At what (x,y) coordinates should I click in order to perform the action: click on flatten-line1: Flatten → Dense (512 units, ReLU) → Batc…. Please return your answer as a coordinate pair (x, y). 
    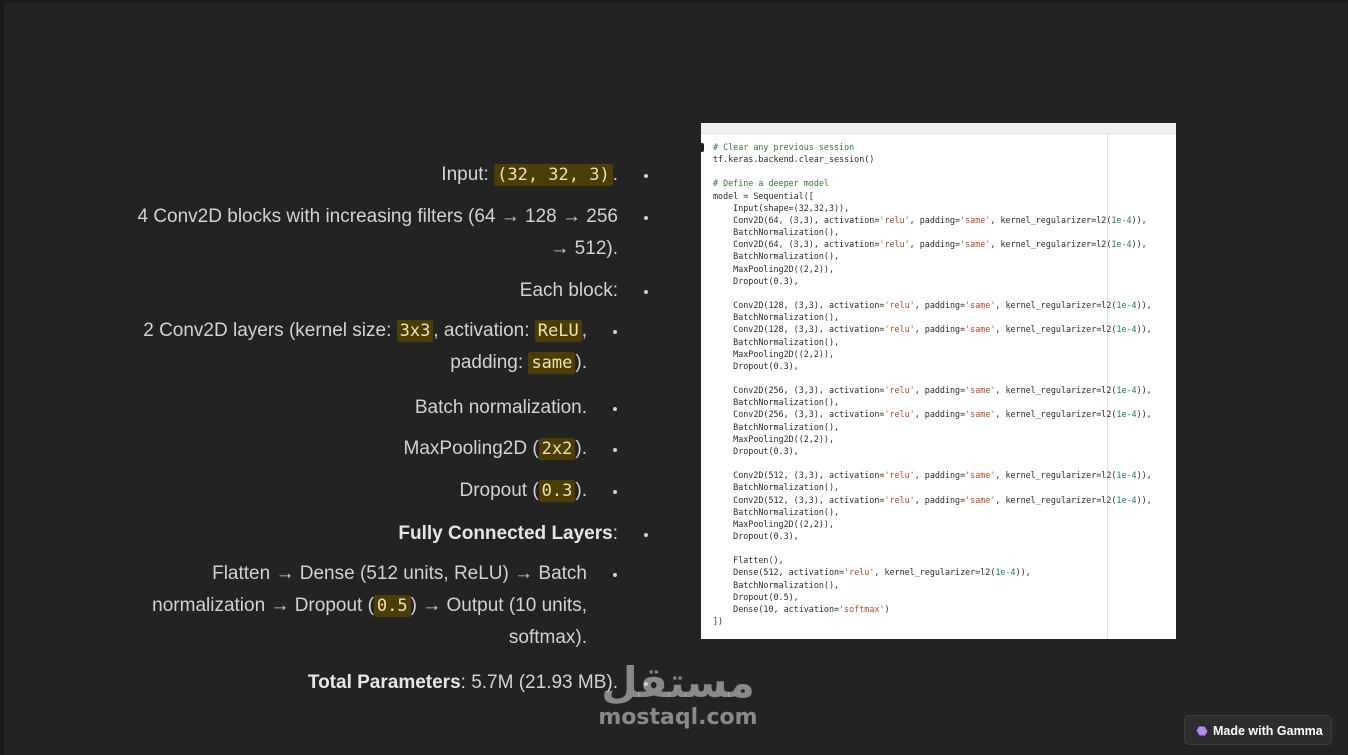
    Looking at the image, I should click on (399, 573).